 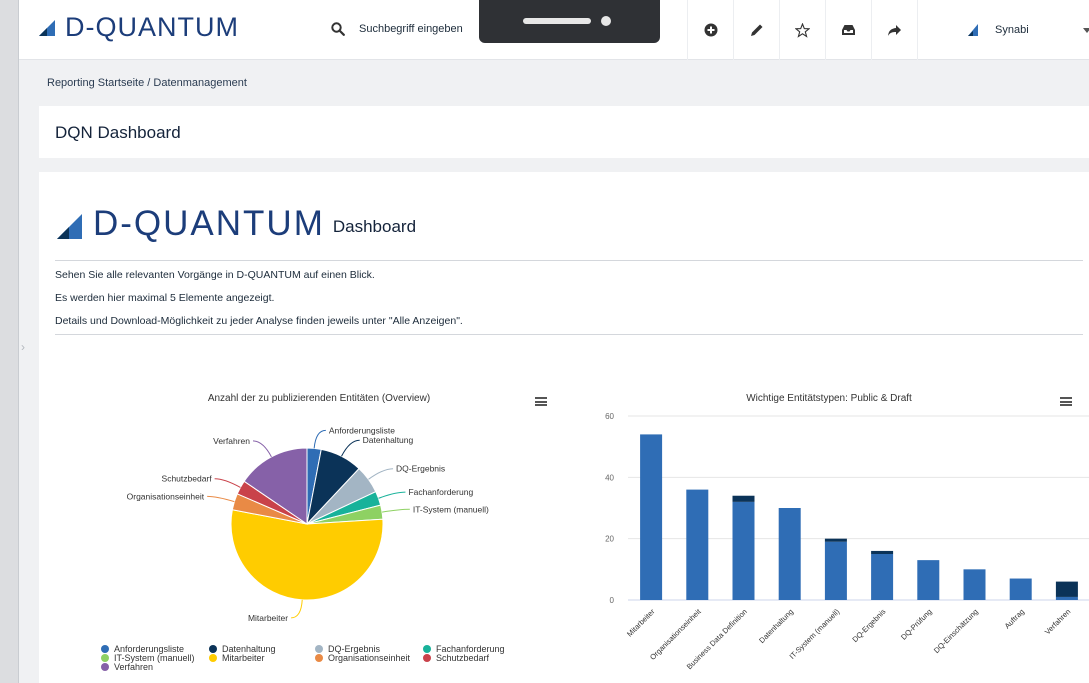 I want to click on x-tick-label: Mitarbeiter, so click(x=641, y=623).